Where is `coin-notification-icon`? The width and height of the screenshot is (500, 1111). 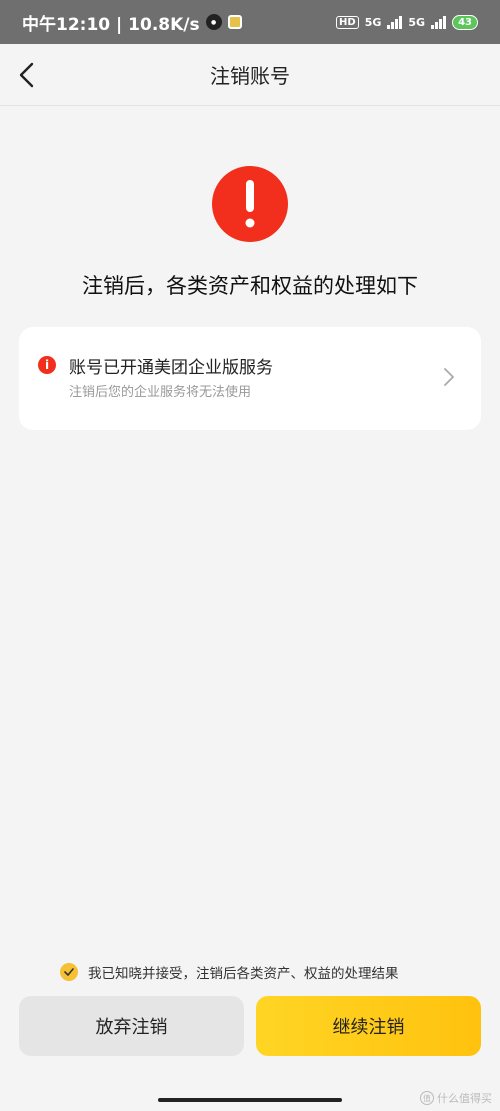
coin-notification-icon is located at coordinates (234, 22).